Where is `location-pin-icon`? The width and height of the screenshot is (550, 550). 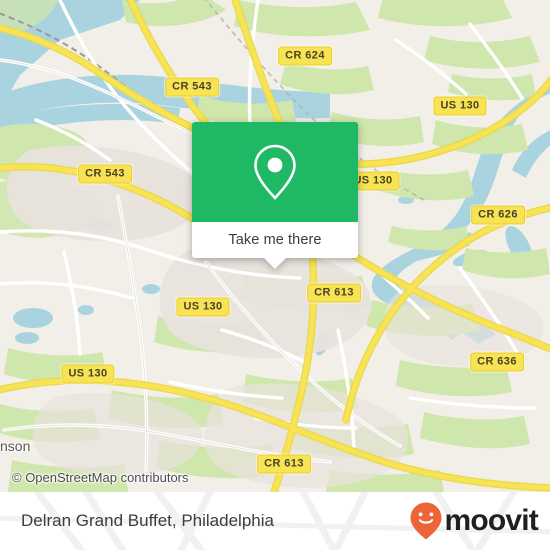
location-pin-icon is located at coordinates (275, 172).